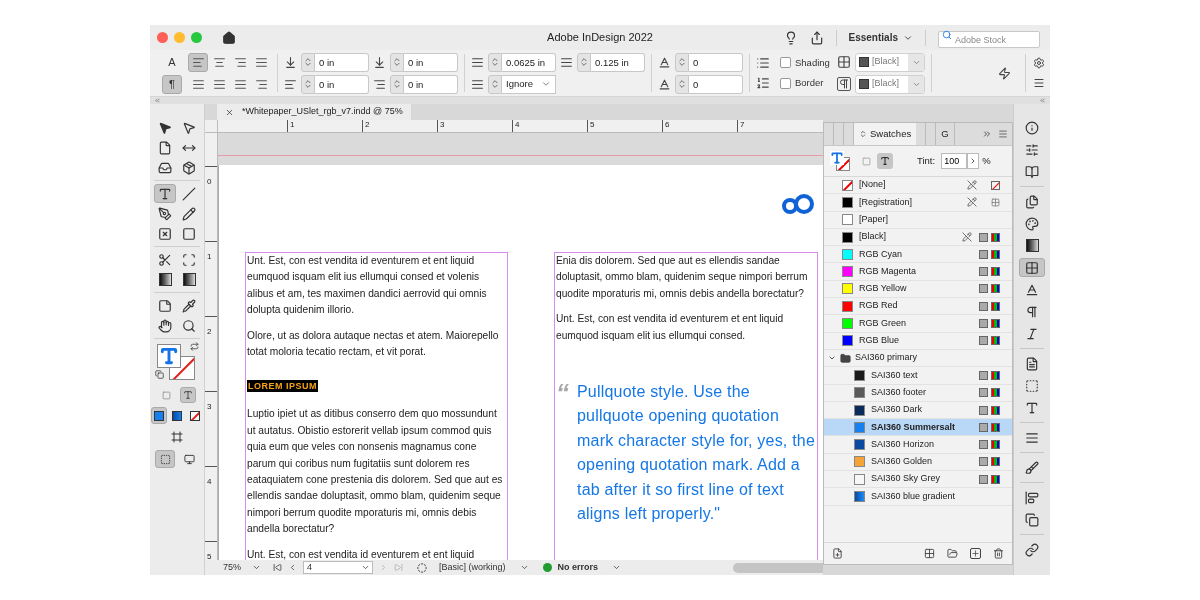  I want to click on tint-field: 100, so click(954, 161).